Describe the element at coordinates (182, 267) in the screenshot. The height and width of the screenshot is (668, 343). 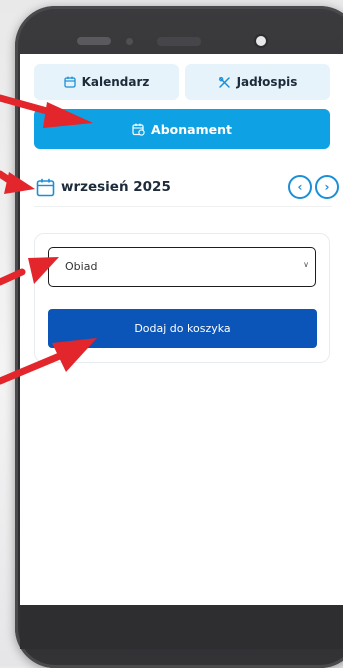
I see `meal-select: Obiad ∨` at that location.